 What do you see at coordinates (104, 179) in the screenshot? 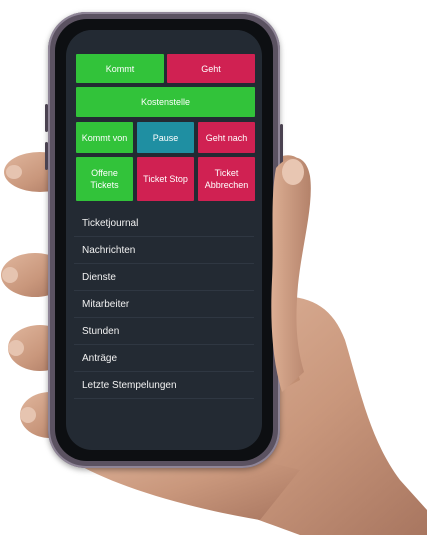
I see `offene-tickets-button: Offene Tickets` at bounding box center [104, 179].